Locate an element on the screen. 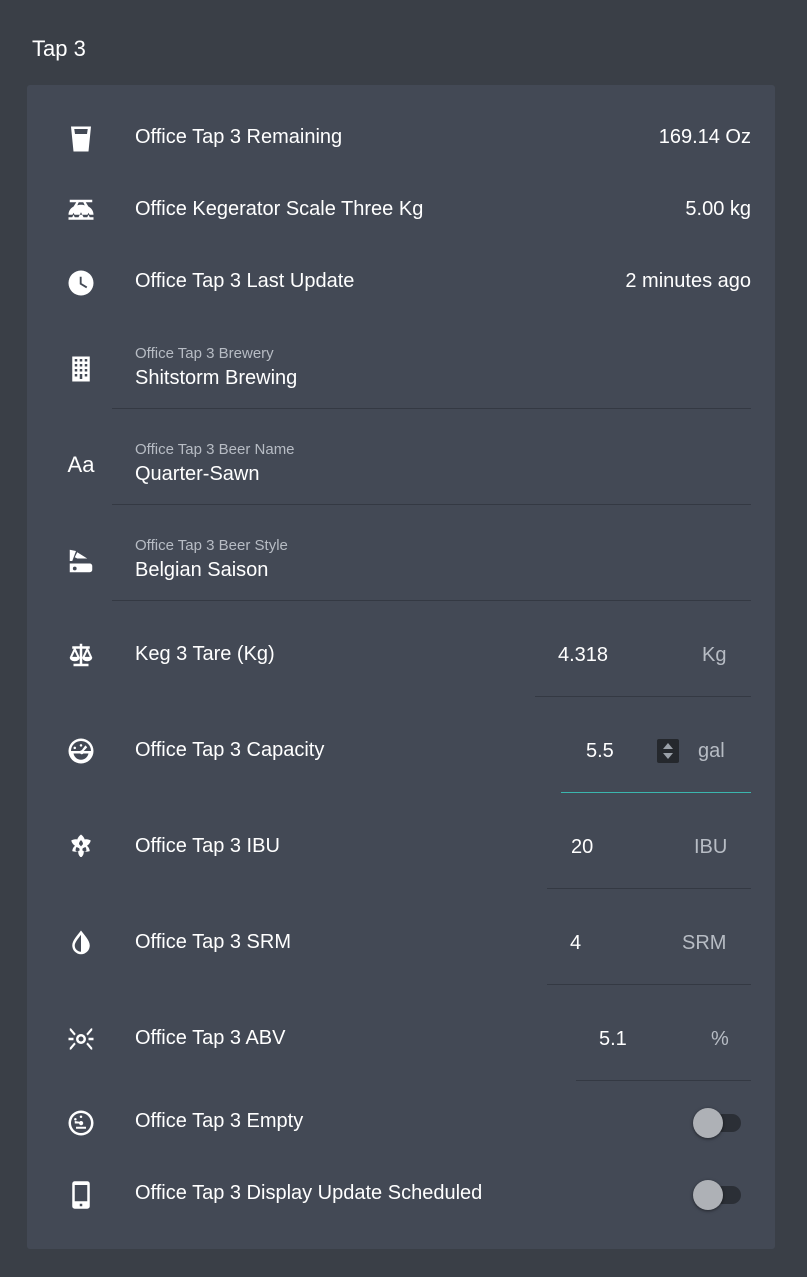 The height and width of the screenshot is (1277, 807). row-display-update: Office Tap 3 Display Update Scheduled is located at coordinates (401, 1195).